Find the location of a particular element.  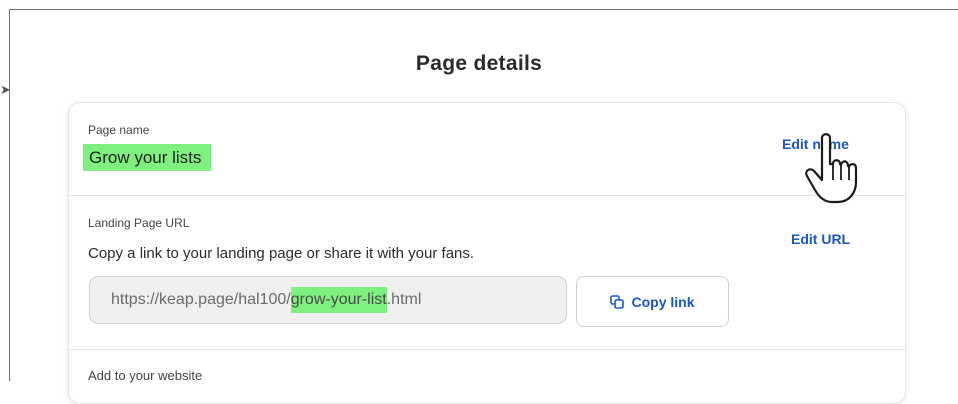

copy-link-label: Copy link is located at coordinates (663, 301).